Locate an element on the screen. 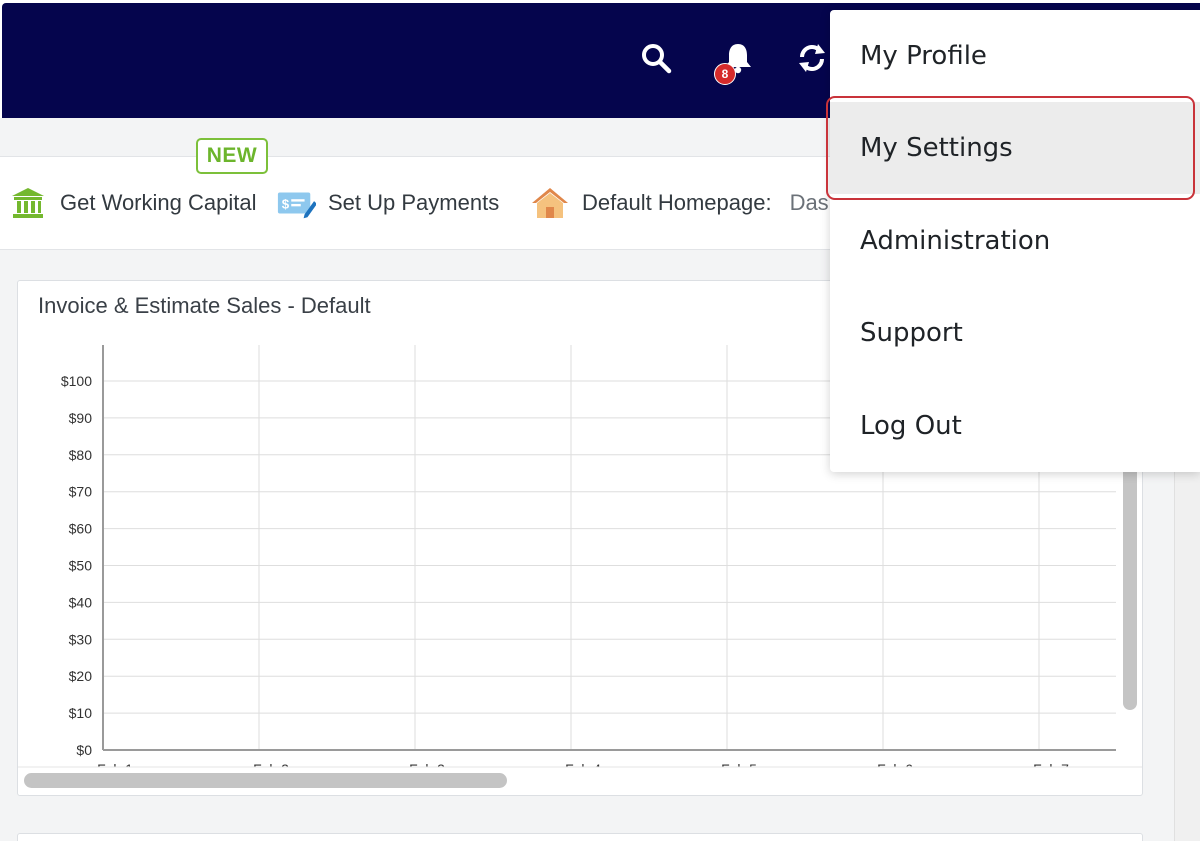 This screenshot has height=841, width=1200. get-working-capital-link: Get Working Capital is located at coordinates (132, 203).